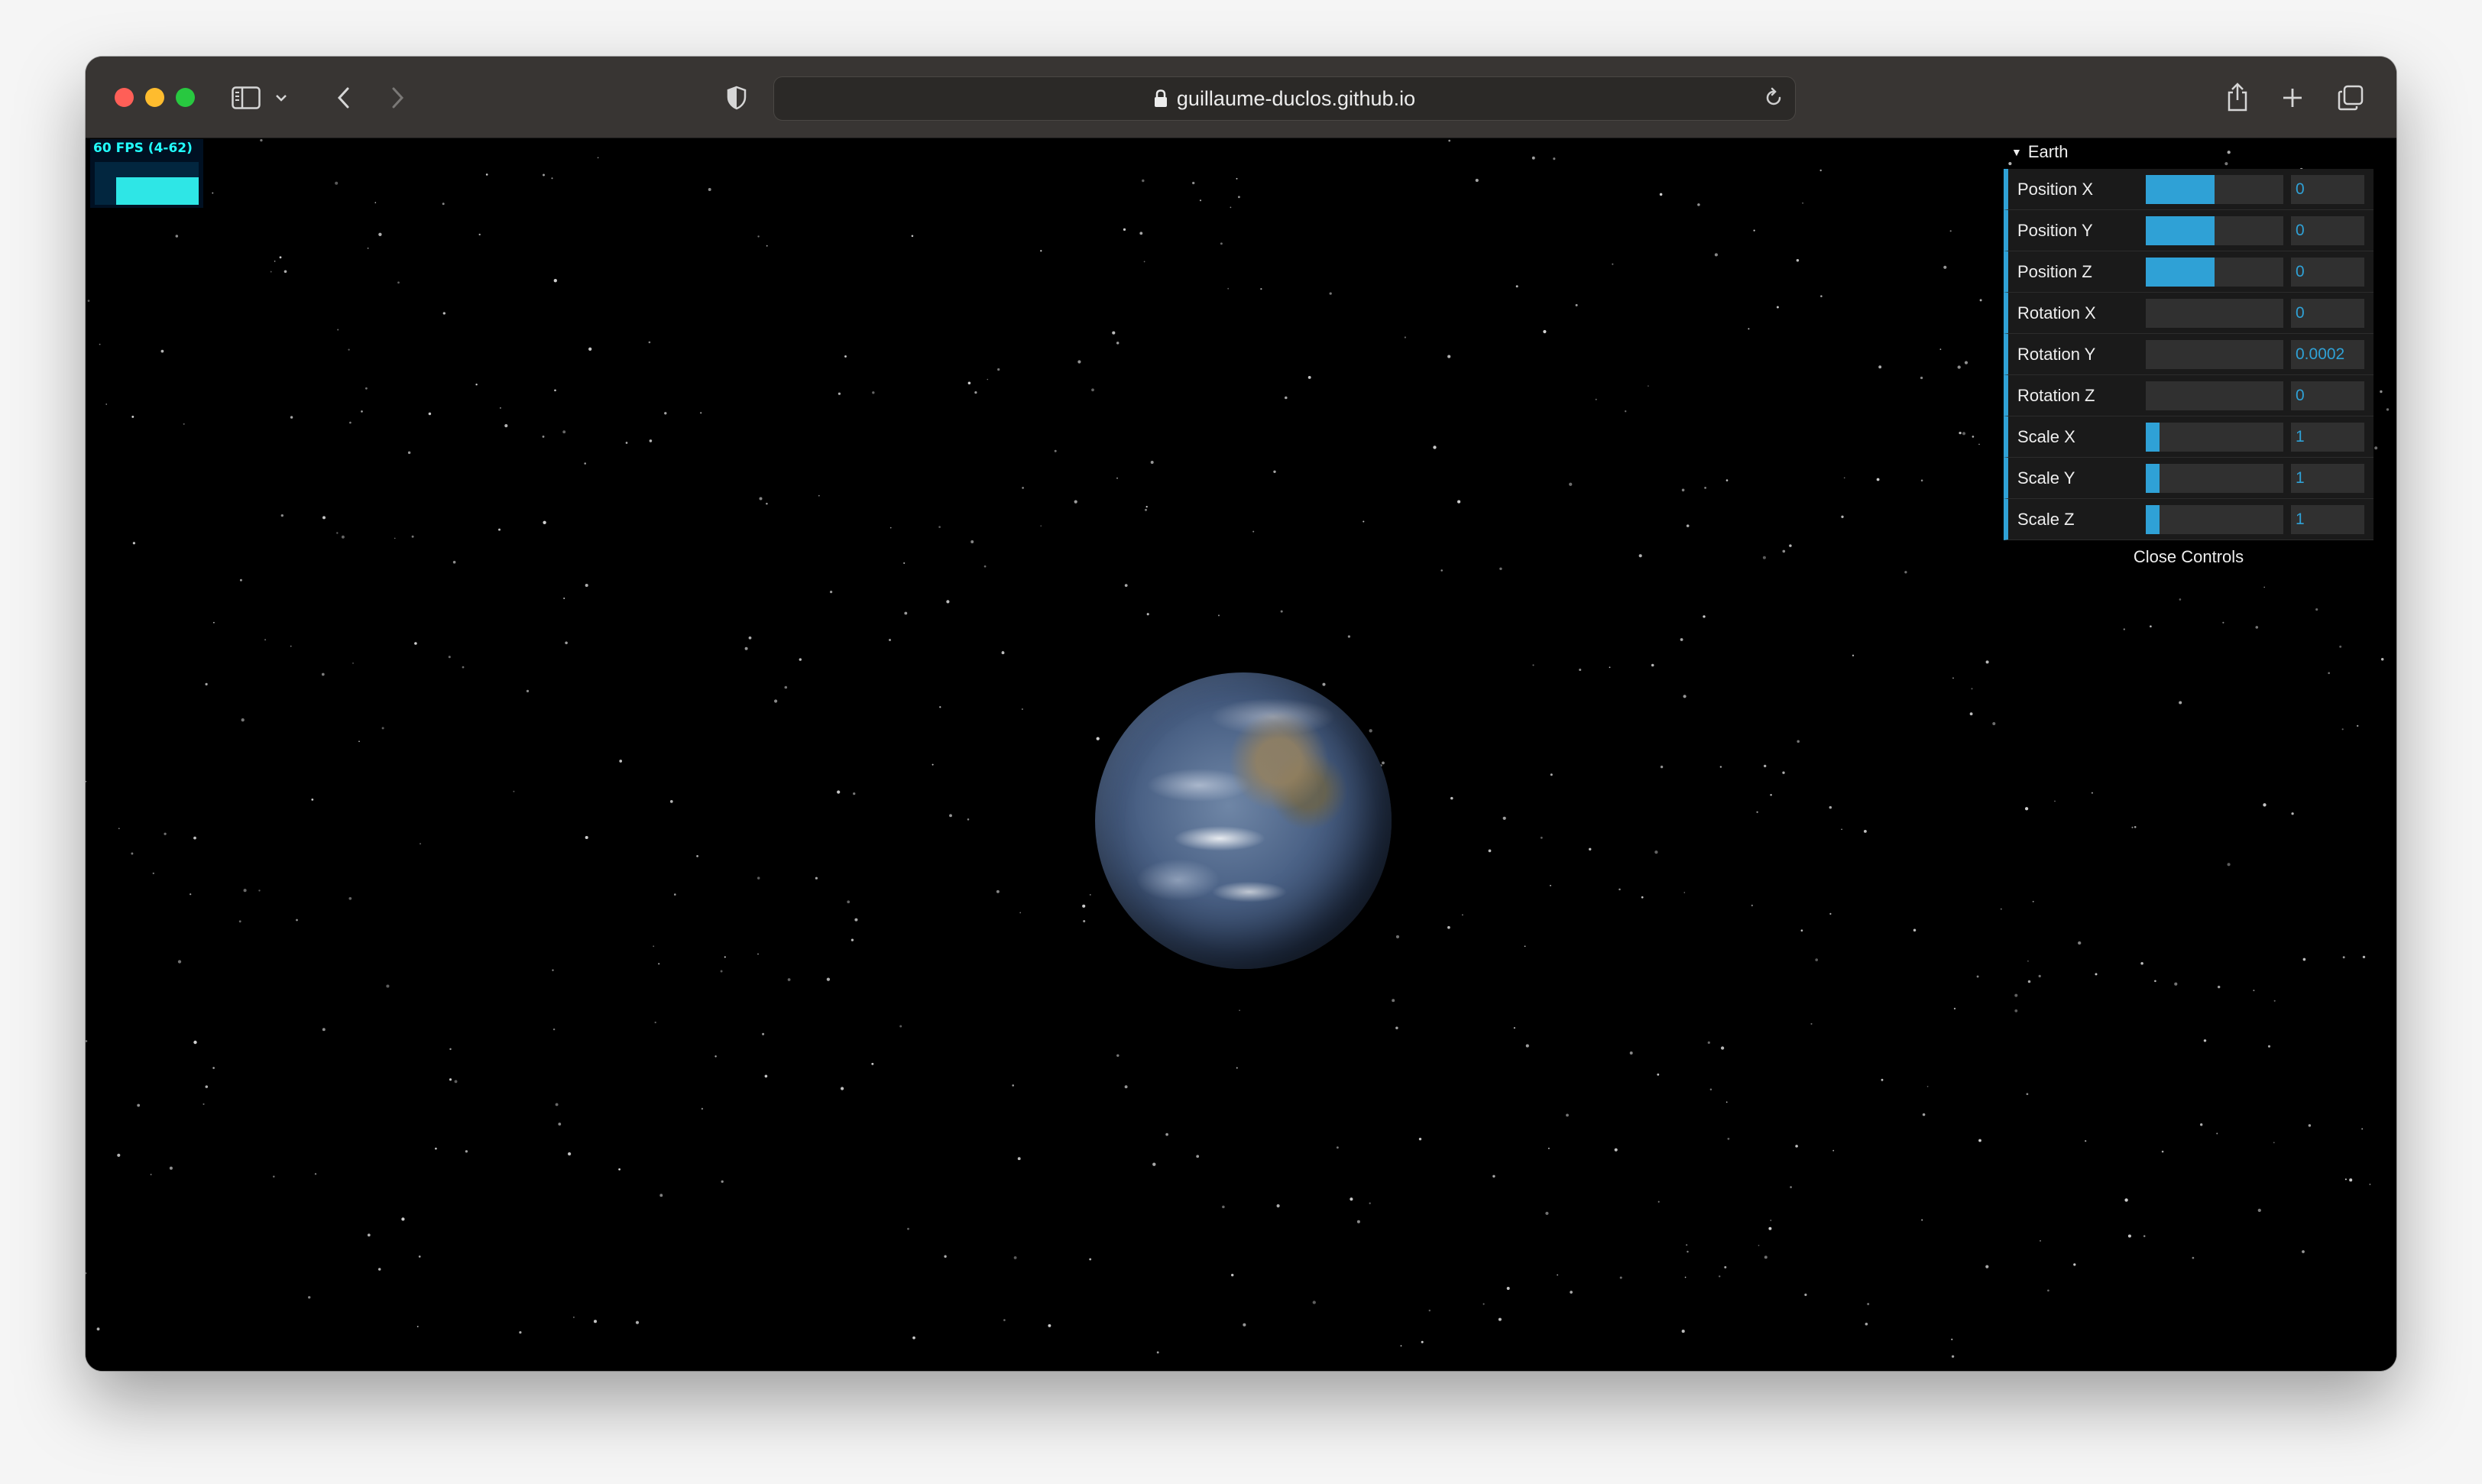 This screenshot has width=2482, height=1484. I want to click on control-row: Position Z 0, so click(2188, 272).